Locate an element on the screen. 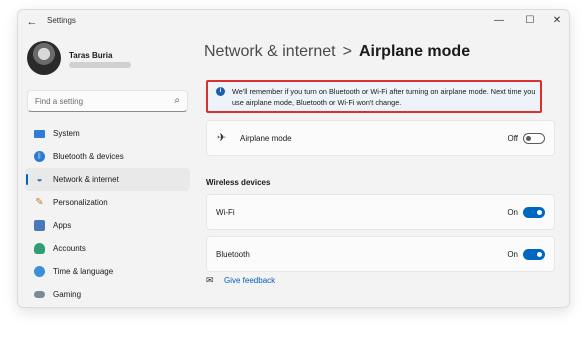 The height and width of the screenshot is (342, 588). system-icon is located at coordinates (39, 134).